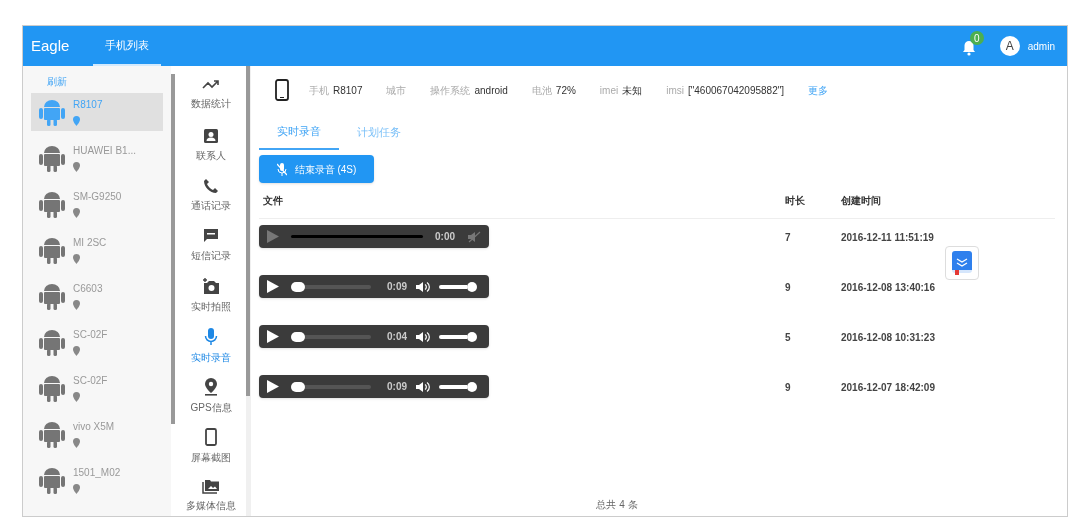 The image size is (1080, 521). What do you see at coordinates (632, 90) in the screenshot?
I see `info-value: 未知` at bounding box center [632, 90].